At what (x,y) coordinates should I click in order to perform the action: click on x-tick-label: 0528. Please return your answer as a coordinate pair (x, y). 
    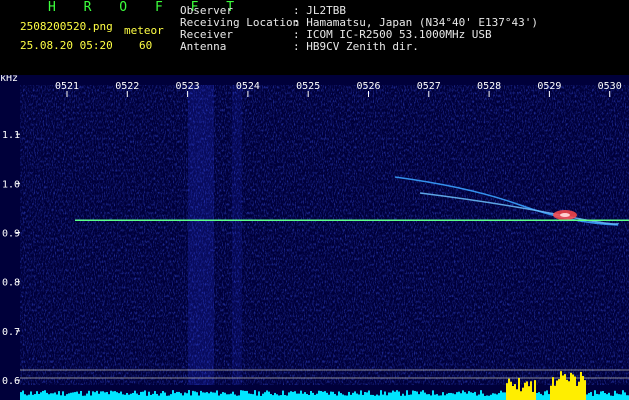
    Looking at the image, I should click on (489, 86).